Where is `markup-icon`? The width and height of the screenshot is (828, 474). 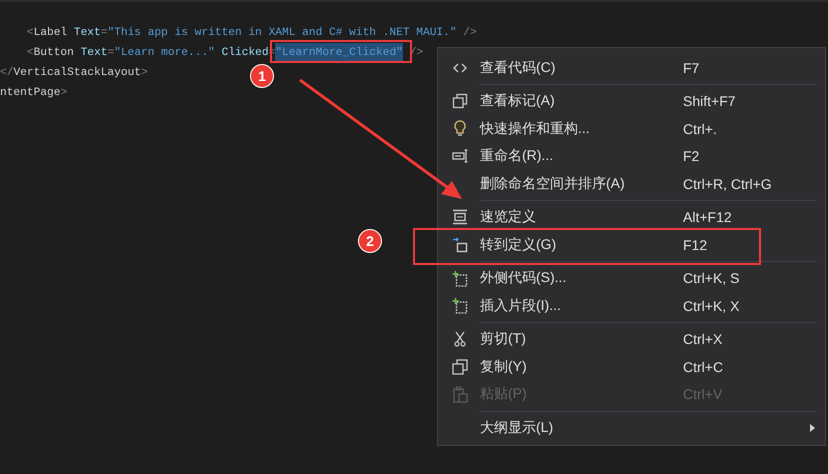
markup-icon is located at coordinates (460, 101).